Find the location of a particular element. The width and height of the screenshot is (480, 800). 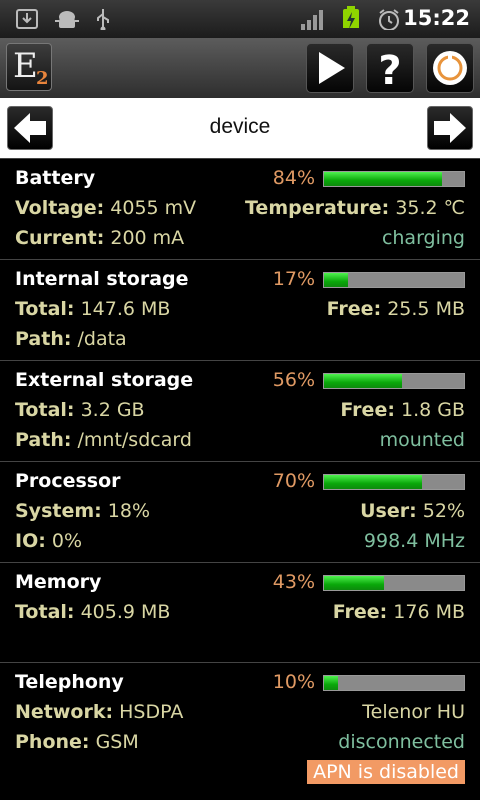

power-button is located at coordinates (450, 68).